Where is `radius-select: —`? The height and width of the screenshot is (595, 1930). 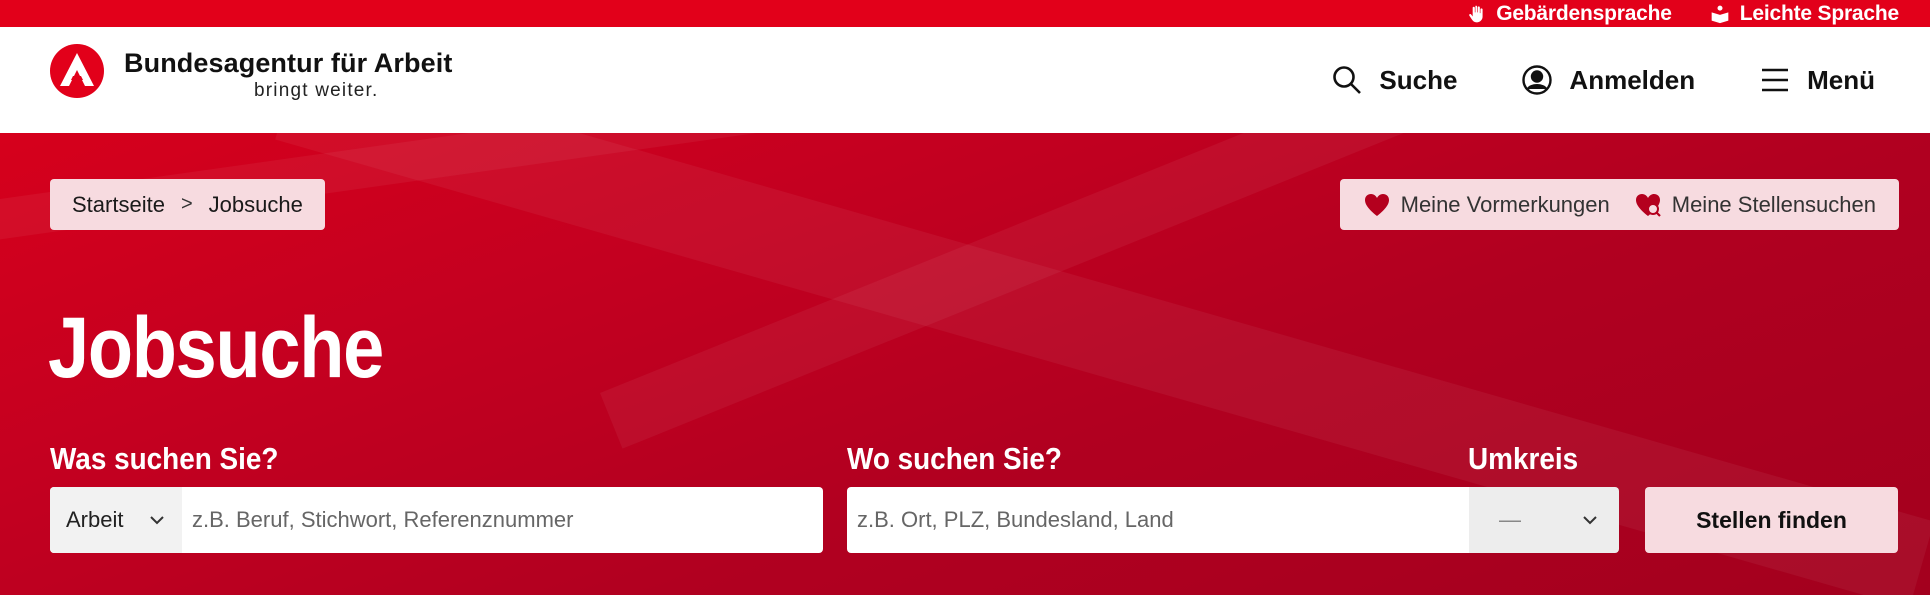 radius-select: — is located at coordinates (1544, 520).